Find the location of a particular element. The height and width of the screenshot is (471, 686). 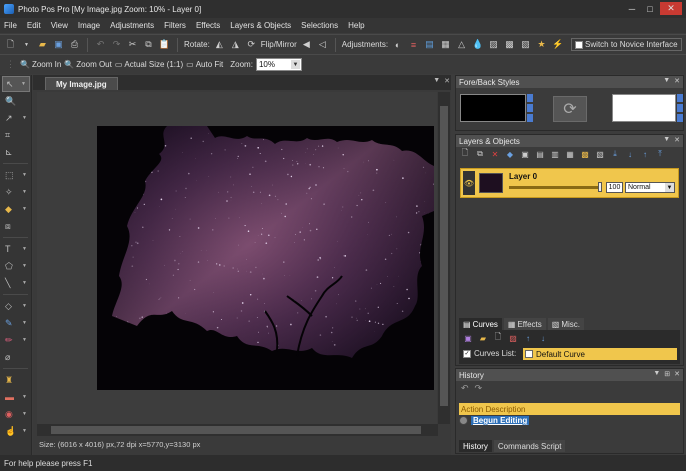

curves-list-select: Default Curve is located at coordinates (600, 354).